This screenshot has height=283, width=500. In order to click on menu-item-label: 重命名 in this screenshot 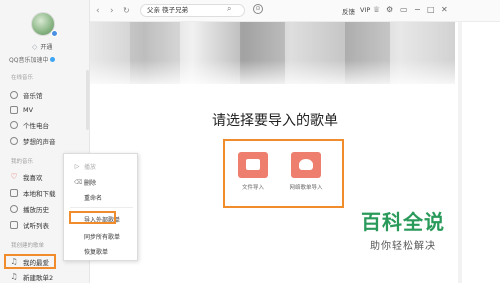, I will do `click(93, 198)`.